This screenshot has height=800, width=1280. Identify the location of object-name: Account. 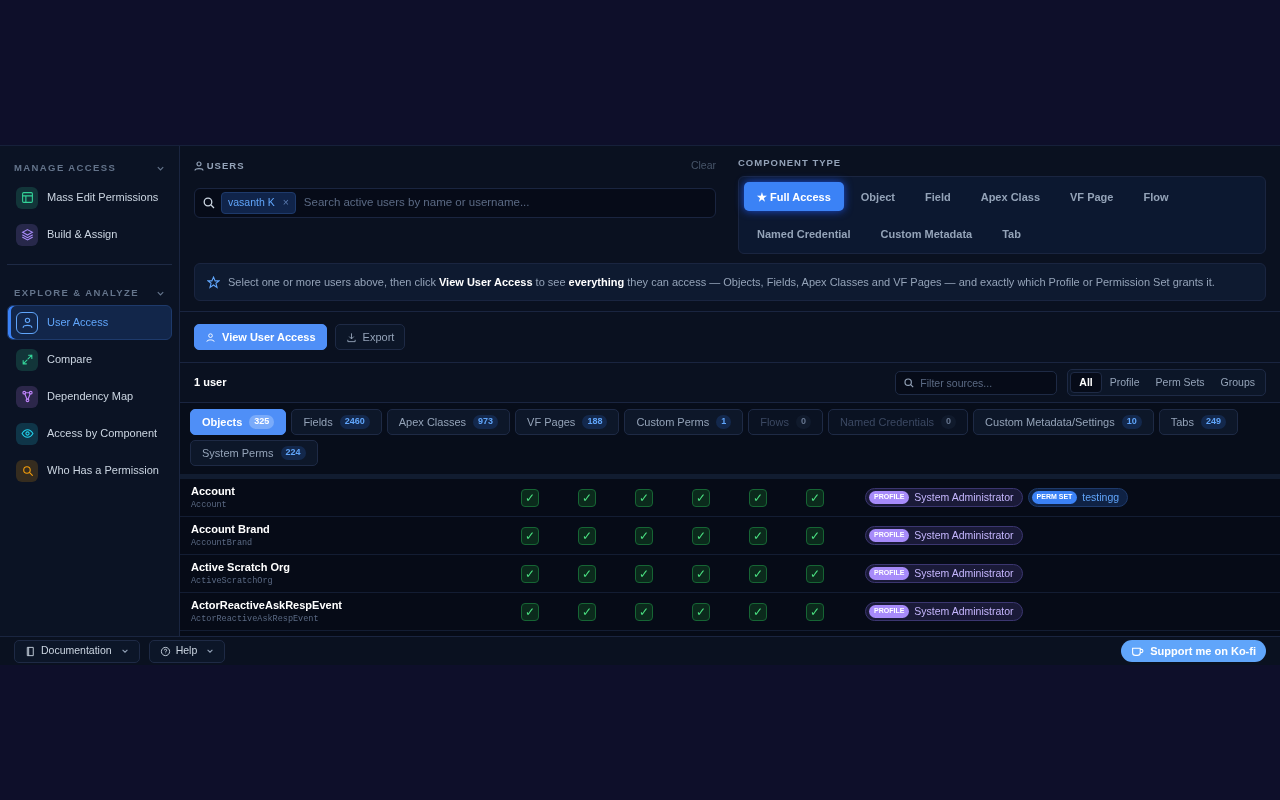
(213, 491).